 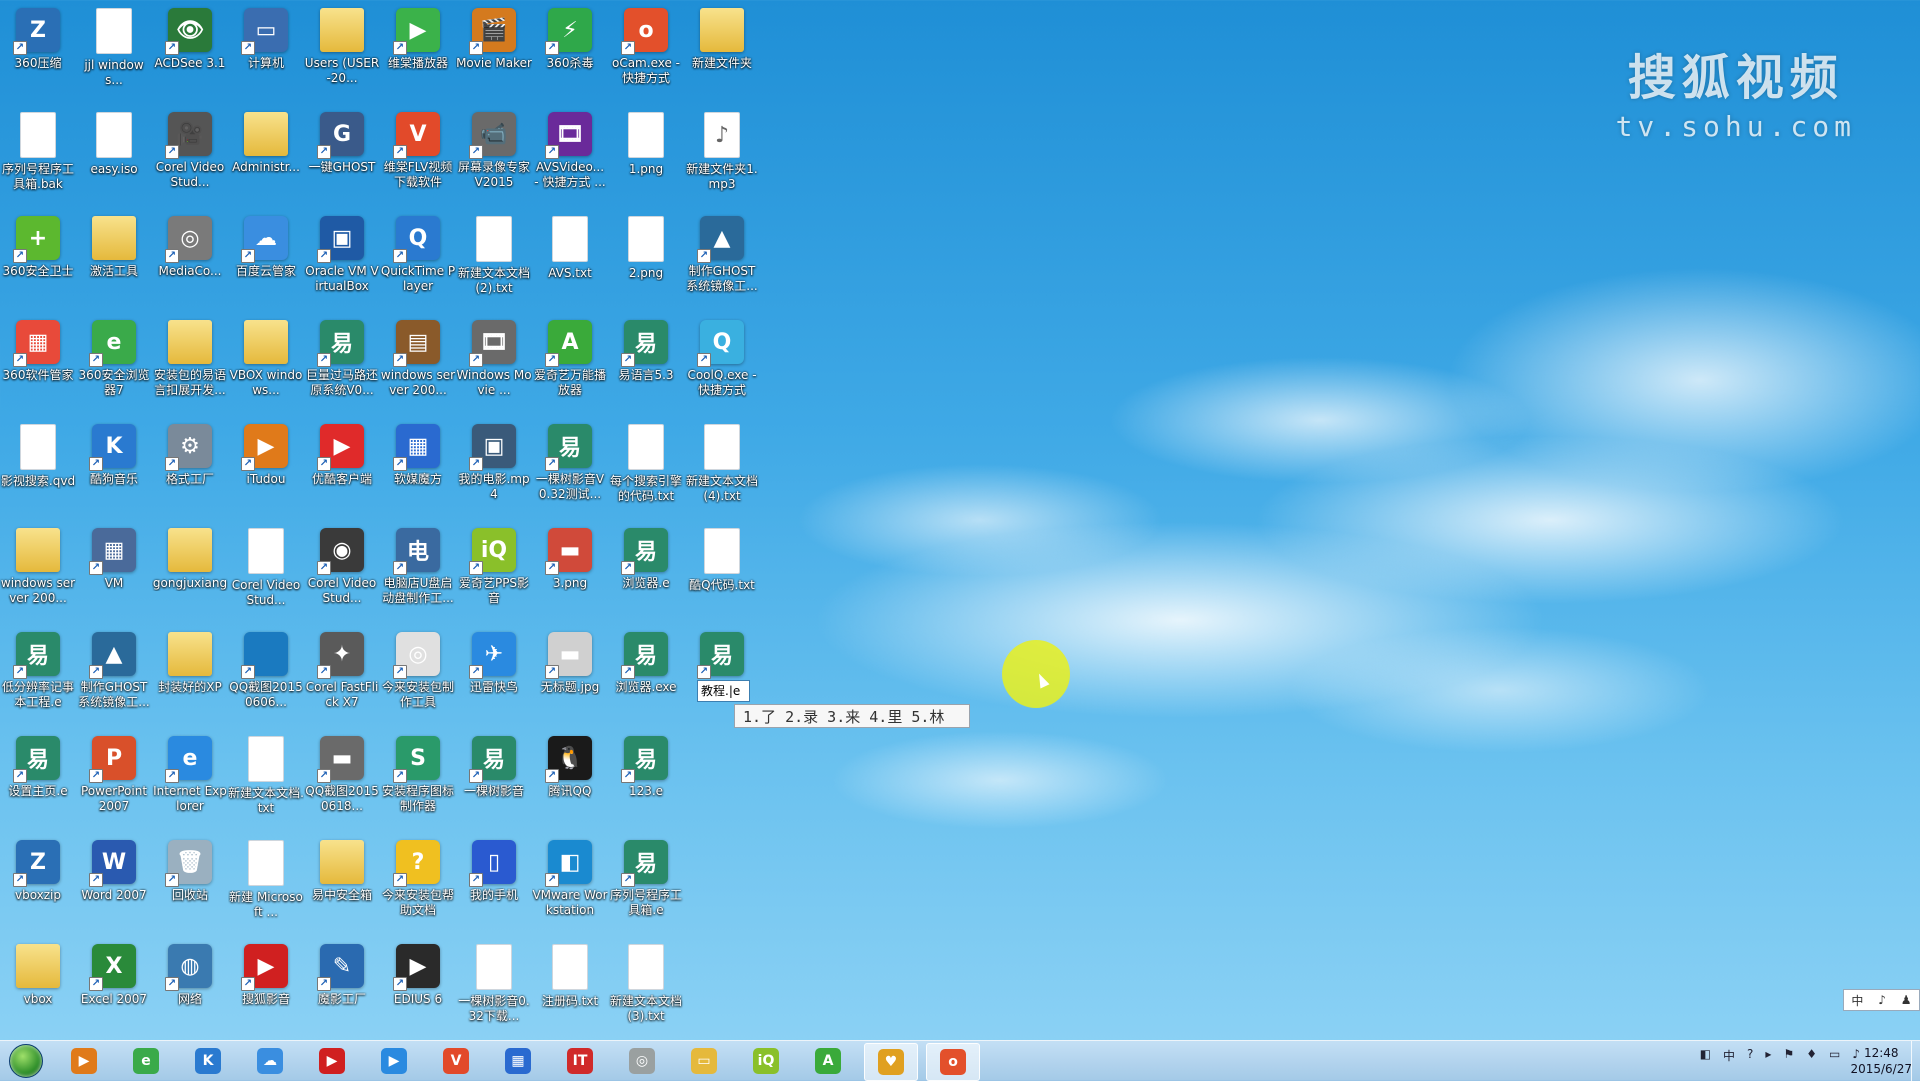 I want to click on taskbar-item-media-player: ▶, so click(x=84, y=1061).